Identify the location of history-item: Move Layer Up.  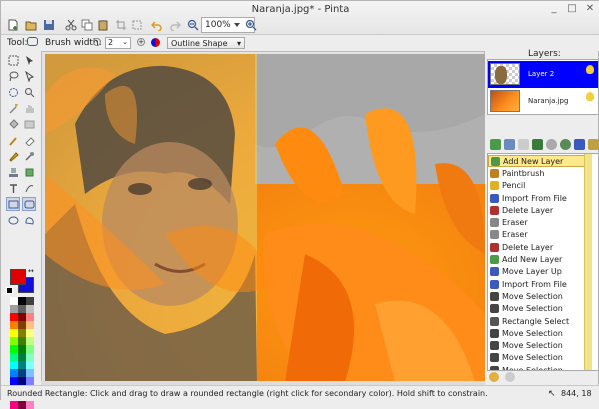
(536, 272).